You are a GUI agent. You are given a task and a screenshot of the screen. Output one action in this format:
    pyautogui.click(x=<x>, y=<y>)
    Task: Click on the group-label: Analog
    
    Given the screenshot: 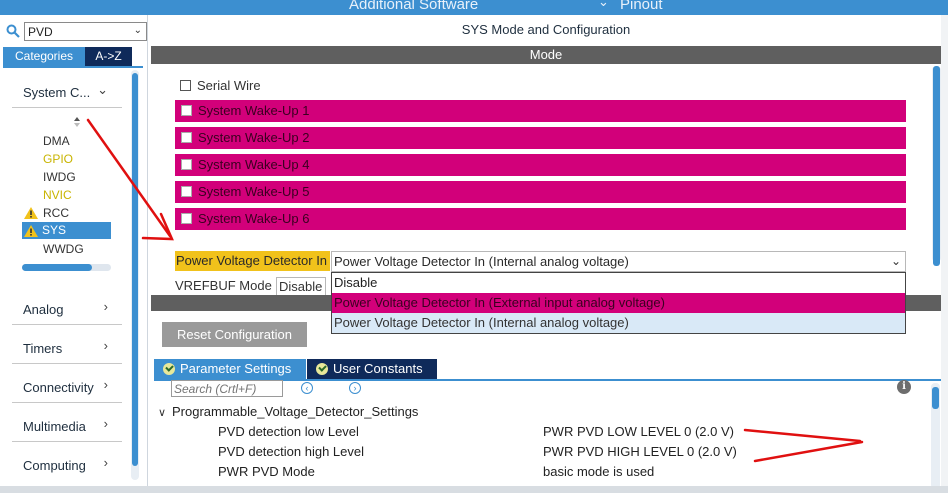 What is the action you would take?
    pyautogui.click(x=43, y=309)
    